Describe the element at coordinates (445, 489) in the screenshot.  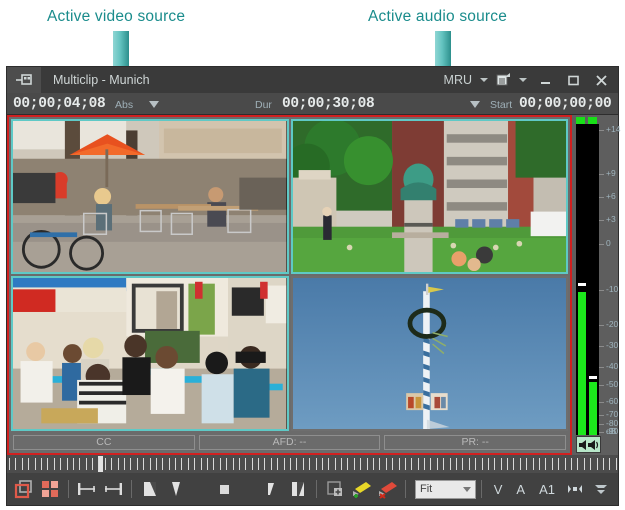
I see `zoom-select: Fit` at that location.